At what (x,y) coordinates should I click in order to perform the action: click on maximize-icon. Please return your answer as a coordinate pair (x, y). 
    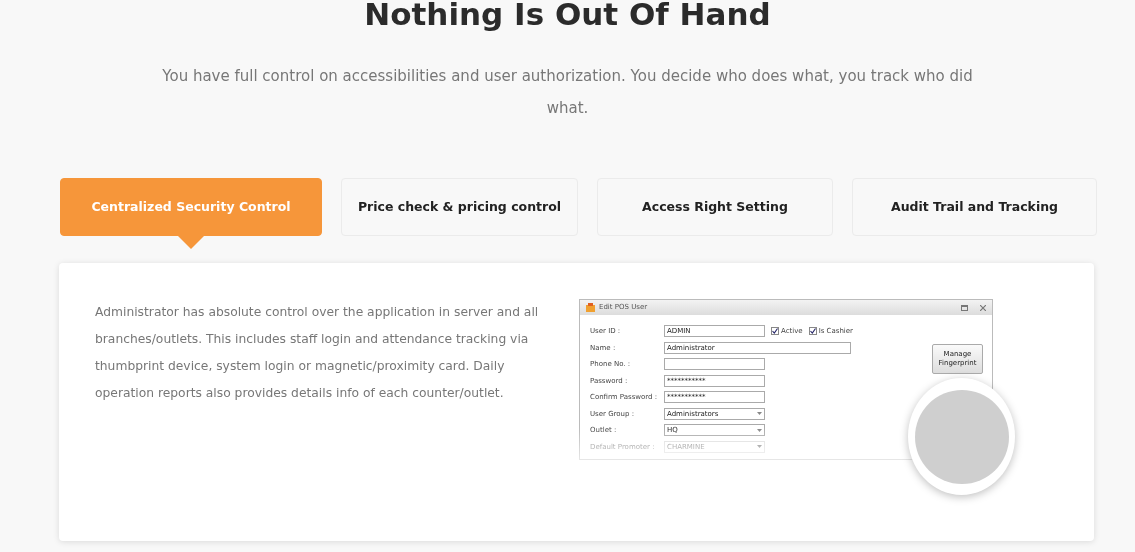
    Looking at the image, I should click on (964, 307).